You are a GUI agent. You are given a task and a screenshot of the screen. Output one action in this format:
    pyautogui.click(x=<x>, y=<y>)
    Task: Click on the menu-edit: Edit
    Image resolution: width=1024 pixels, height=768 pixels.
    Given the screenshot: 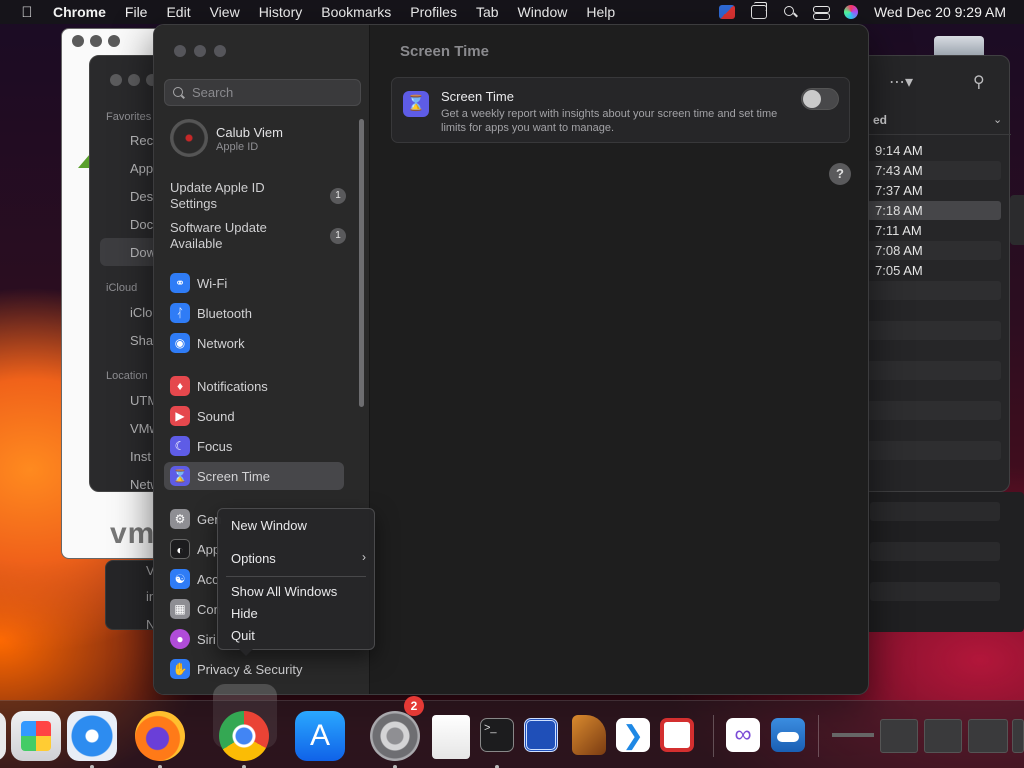 What is the action you would take?
    pyautogui.click(x=178, y=12)
    